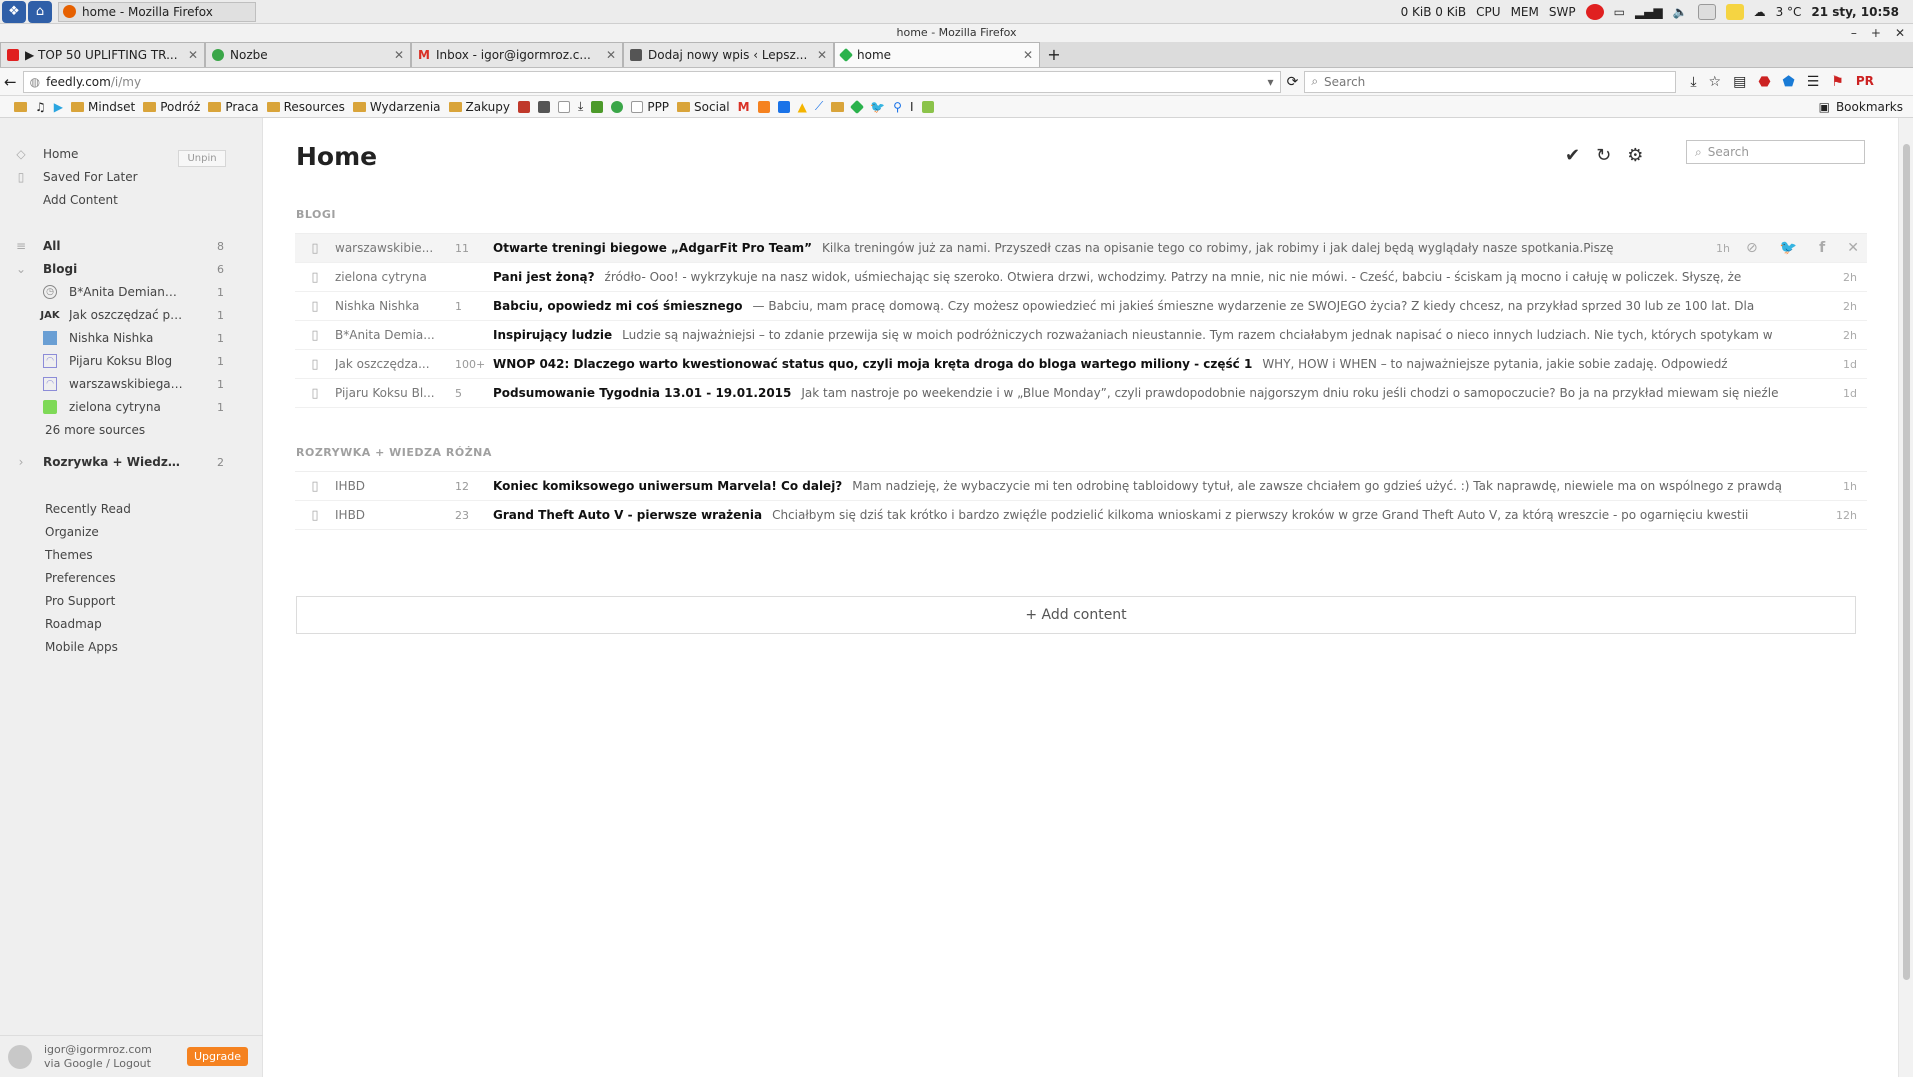 The height and width of the screenshot is (1077, 1913). I want to click on tab-nozbe: Nozbe ✕, so click(308, 54).